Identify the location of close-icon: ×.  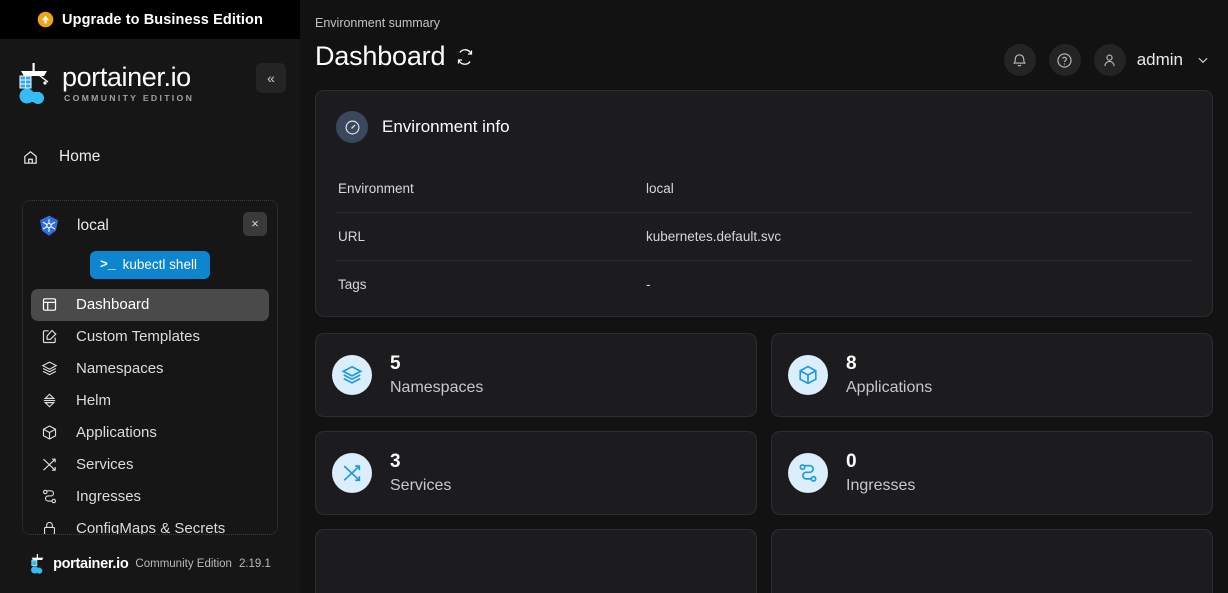
(255, 224).